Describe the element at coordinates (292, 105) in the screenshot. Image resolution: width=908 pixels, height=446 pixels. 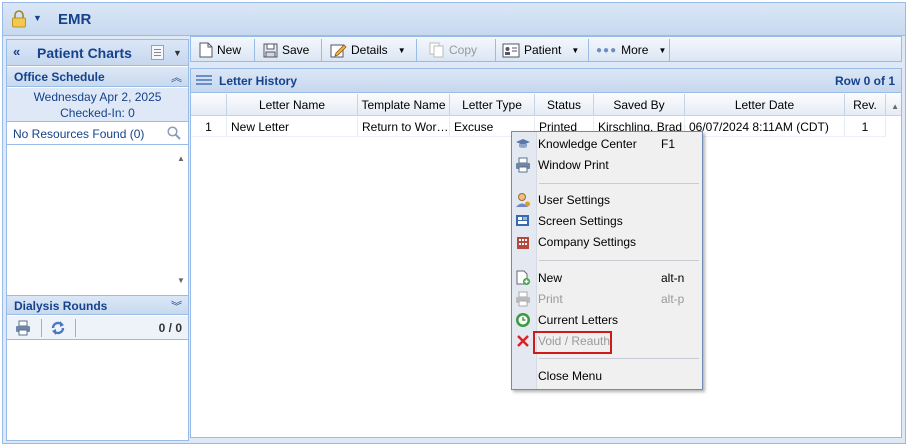
I see `column-header-letter-name: Letter Name` at that location.